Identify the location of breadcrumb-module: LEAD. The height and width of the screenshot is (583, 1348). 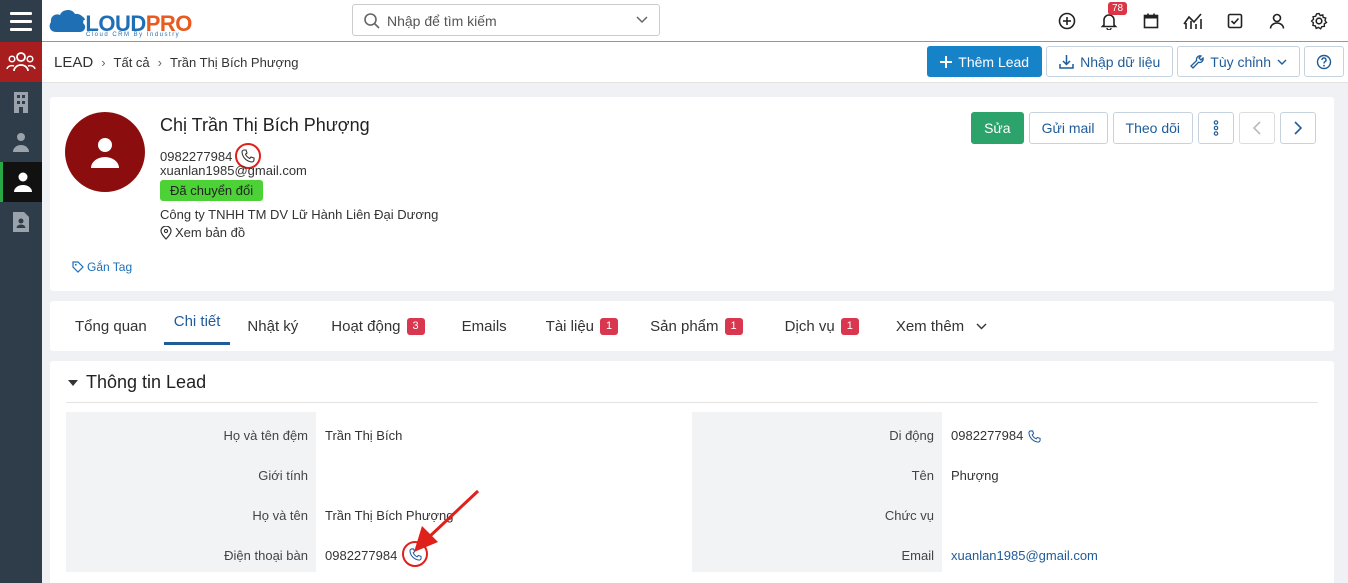
(73, 62).